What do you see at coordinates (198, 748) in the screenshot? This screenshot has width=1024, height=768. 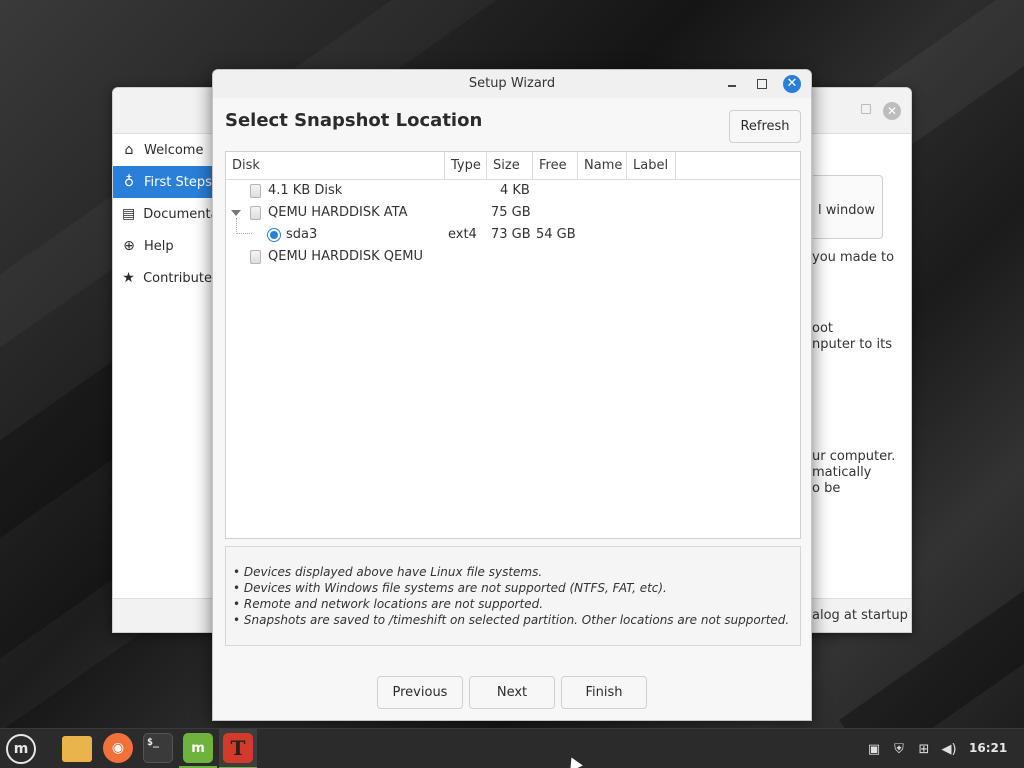 I see `software-manager-icon: m` at bounding box center [198, 748].